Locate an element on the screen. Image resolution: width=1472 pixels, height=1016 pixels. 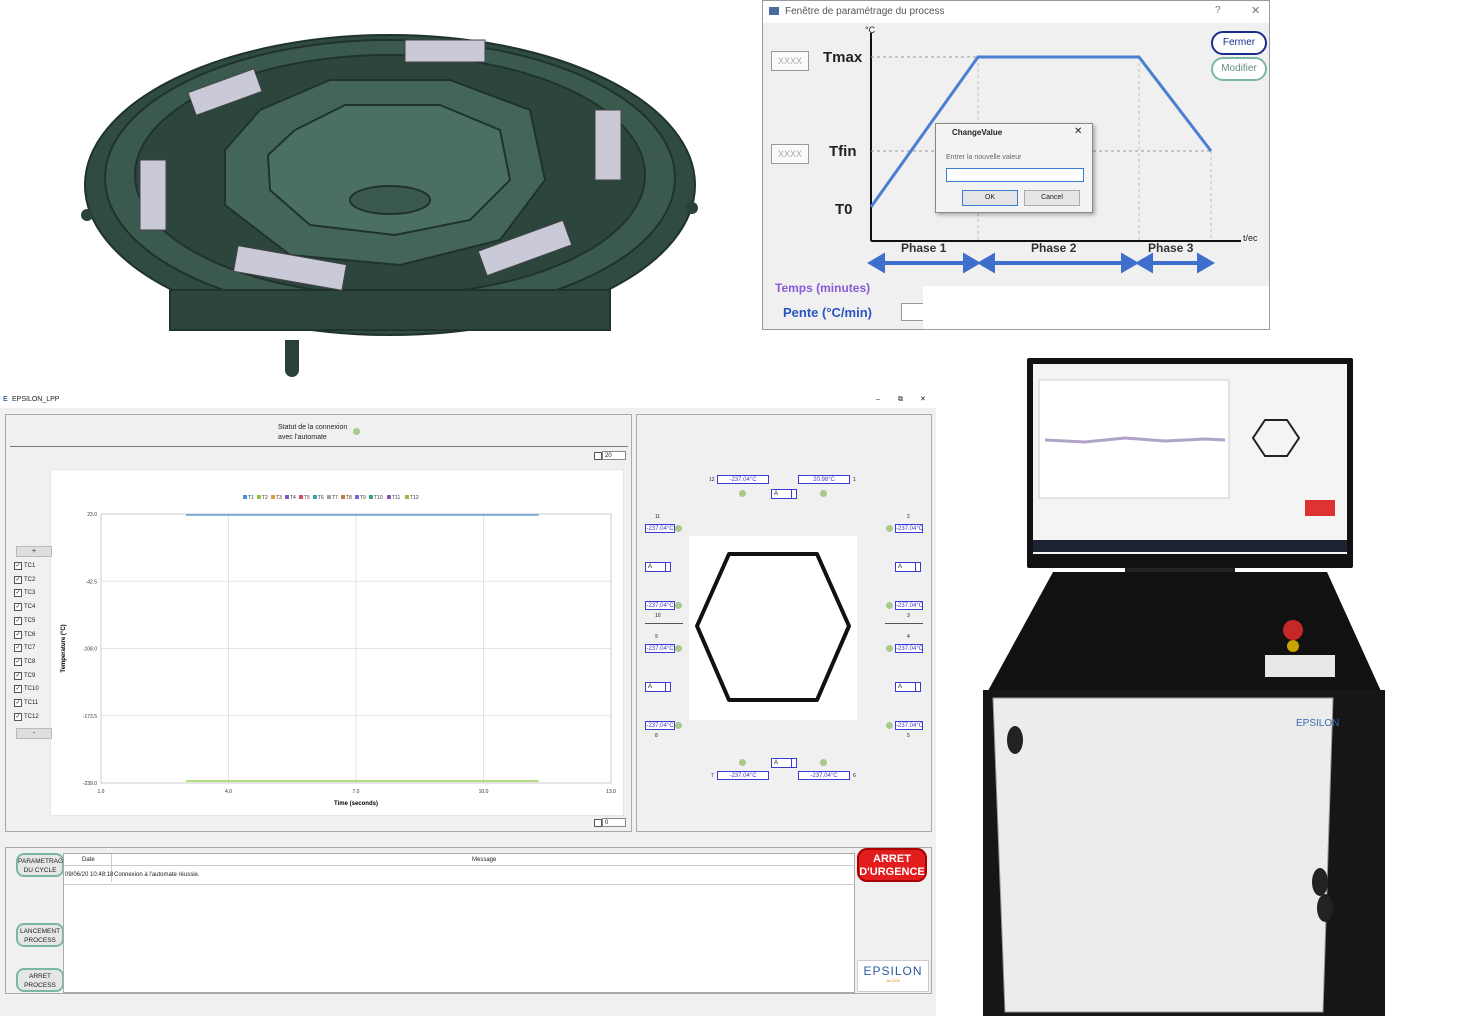
launch-process-button: LANCEMENT PROCESS is located at coordinates (40, 935).